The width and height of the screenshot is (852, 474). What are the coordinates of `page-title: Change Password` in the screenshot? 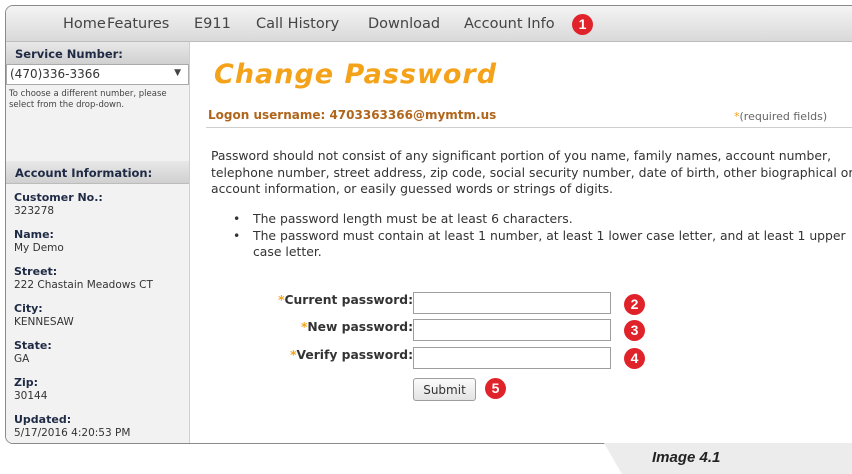 It's located at (356, 74).